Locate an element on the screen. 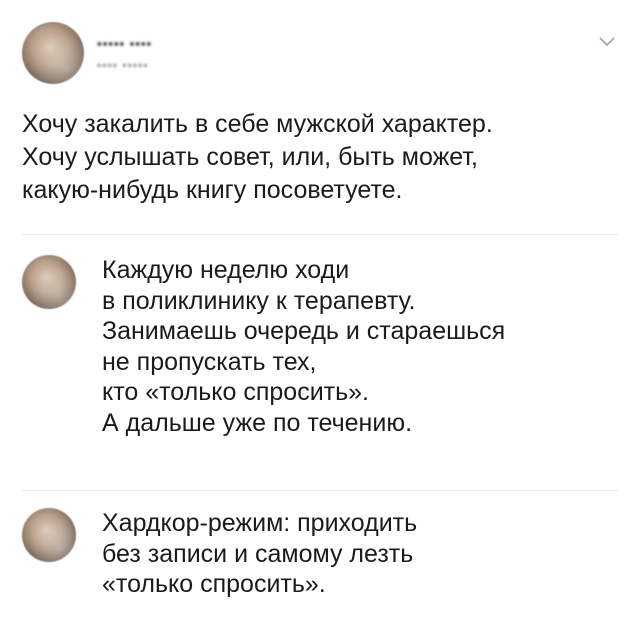 The width and height of the screenshot is (640, 641). reply-text-line: не пропускать тех, is located at coordinates (209, 361).